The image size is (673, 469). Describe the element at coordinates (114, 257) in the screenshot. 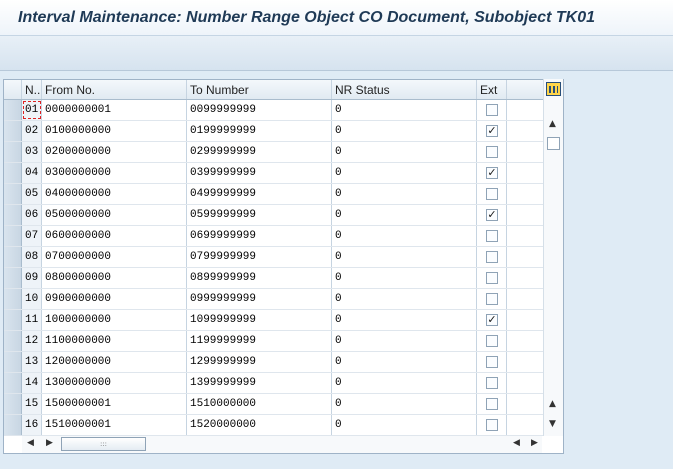

I see `from-number-cell: 0700000000` at that location.